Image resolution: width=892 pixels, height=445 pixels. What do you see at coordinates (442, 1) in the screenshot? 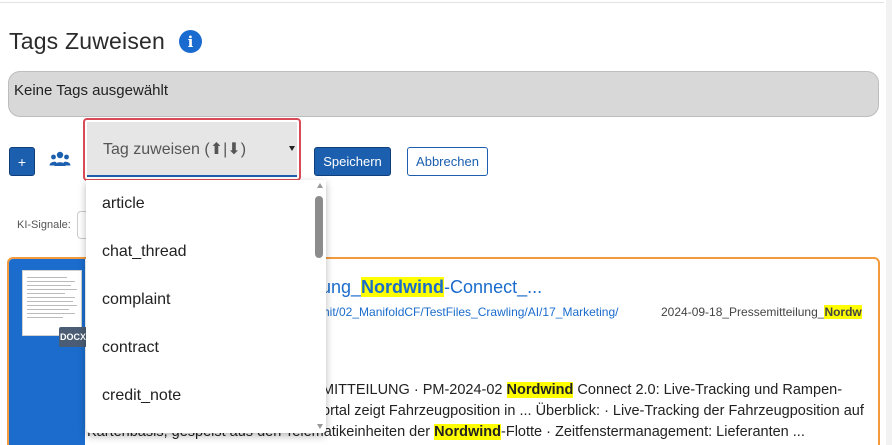
I see `top-divider` at bounding box center [442, 1].